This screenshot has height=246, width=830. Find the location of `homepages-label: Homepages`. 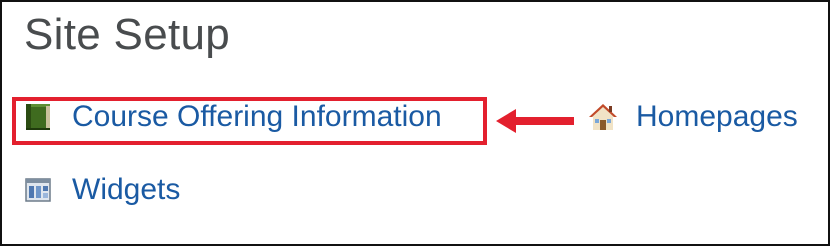

homepages-label: Homepages is located at coordinates (717, 116).